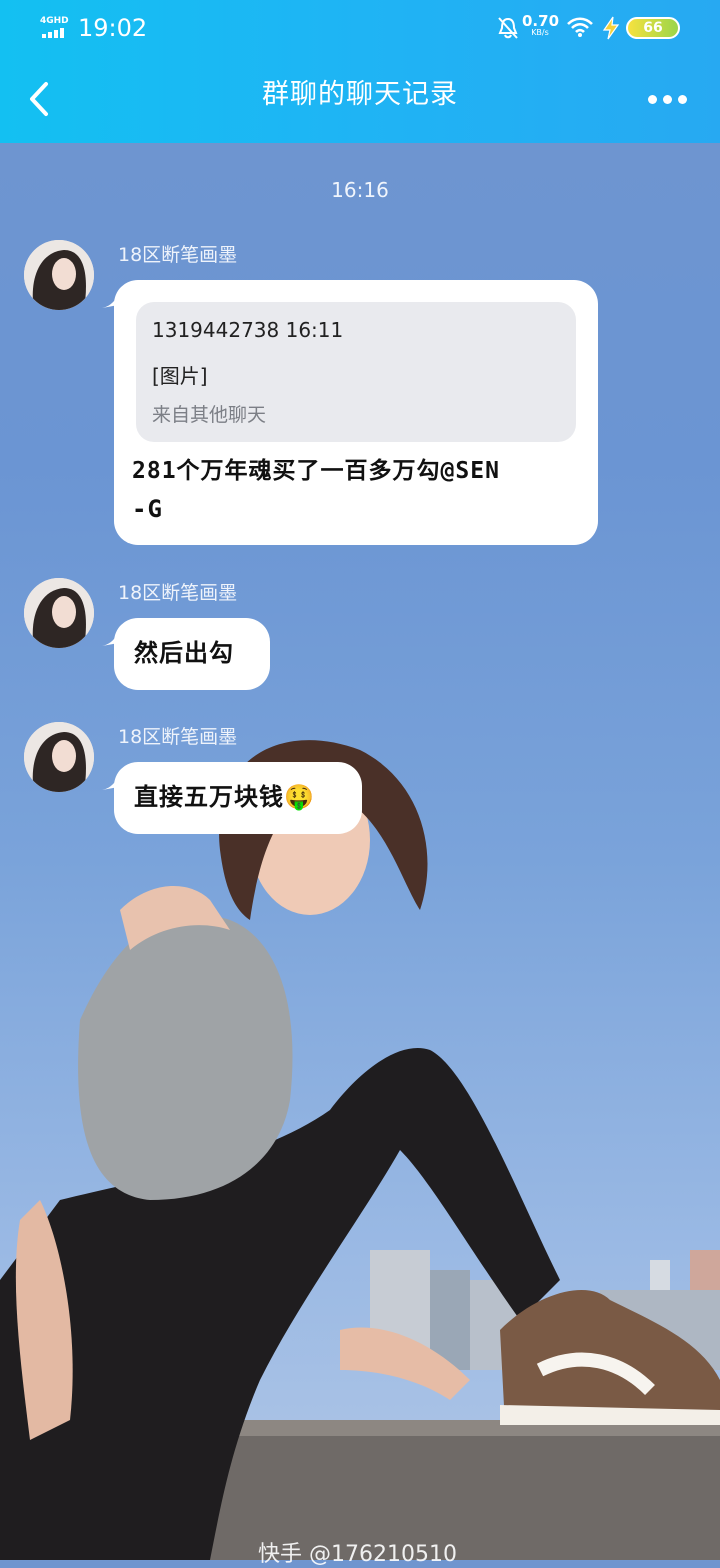 The width and height of the screenshot is (720, 1568). I want to click on mute-bell-icon, so click(508, 28).